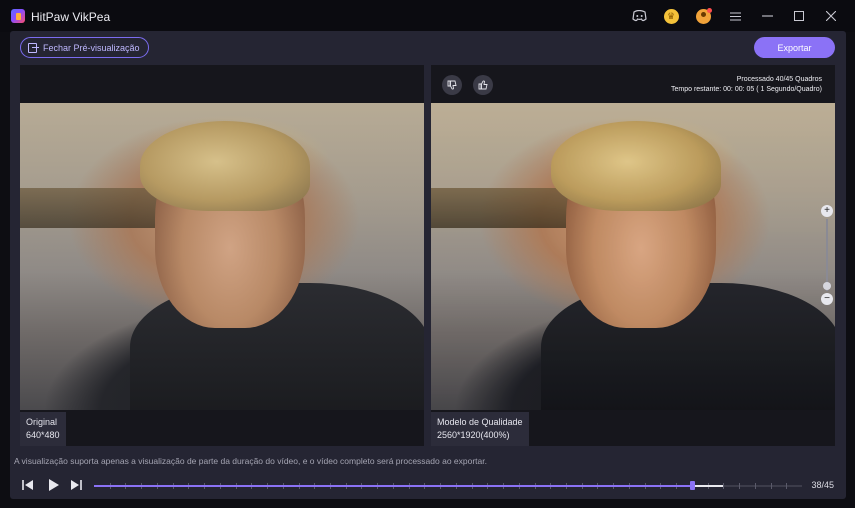 Image resolution: width=855 pixels, height=508 pixels. What do you see at coordinates (91, 47) in the screenshot?
I see `close-preview-label: Fechar Pré-visualização` at bounding box center [91, 47].